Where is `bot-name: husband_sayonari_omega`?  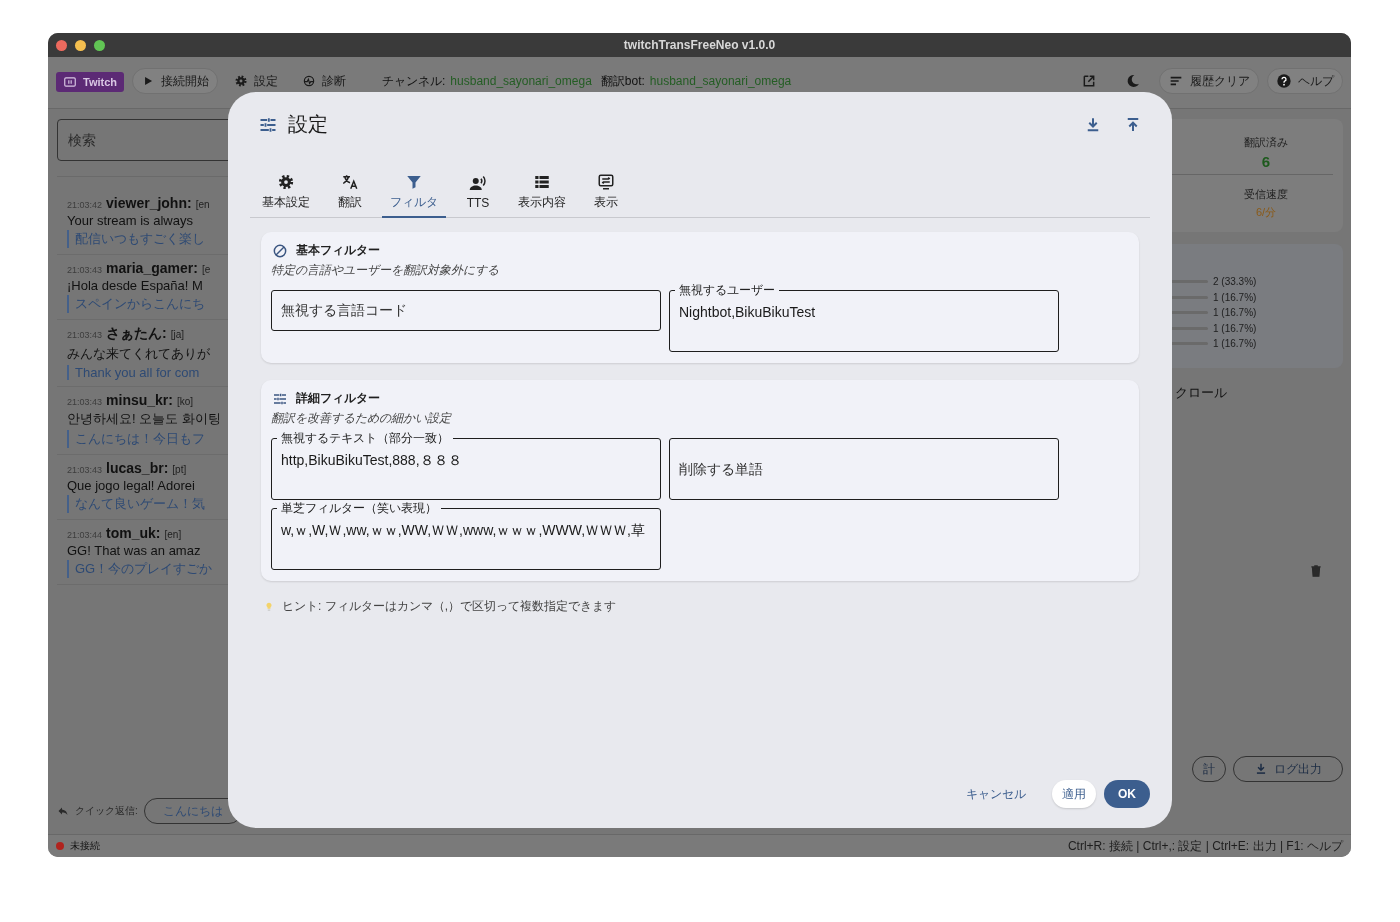 bot-name: husband_sayonari_omega is located at coordinates (720, 81).